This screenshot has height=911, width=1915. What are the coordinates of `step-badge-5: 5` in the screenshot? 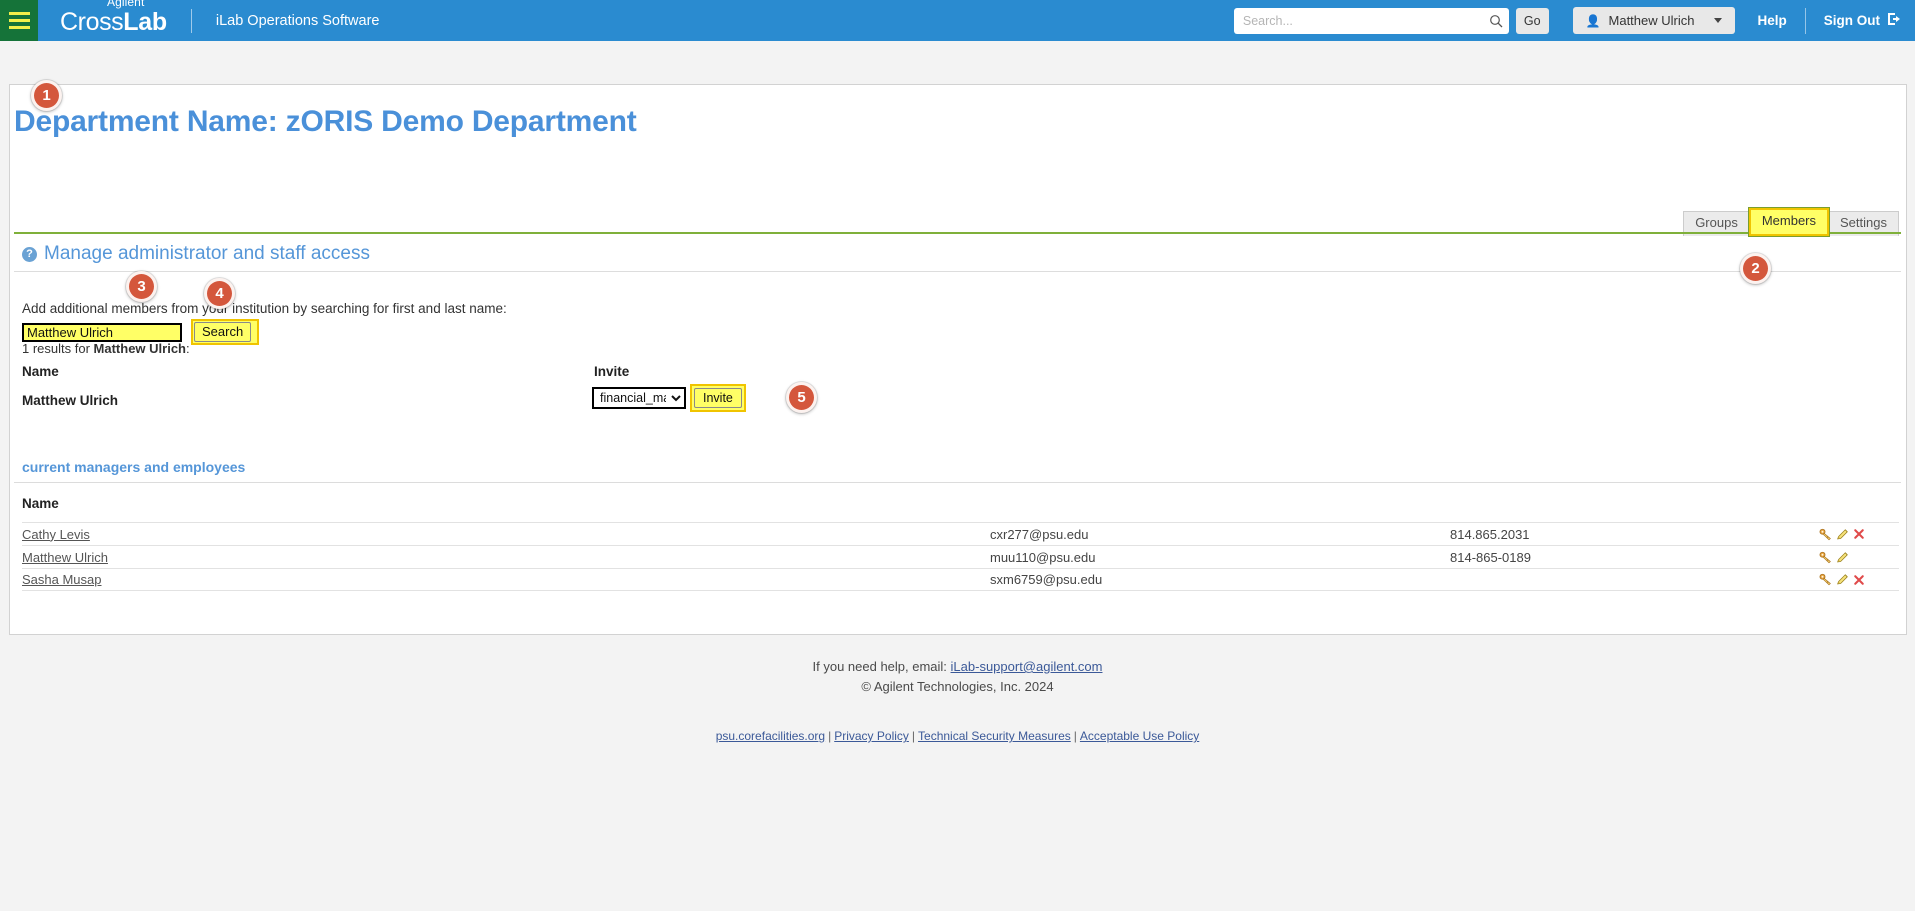 It's located at (801, 397).